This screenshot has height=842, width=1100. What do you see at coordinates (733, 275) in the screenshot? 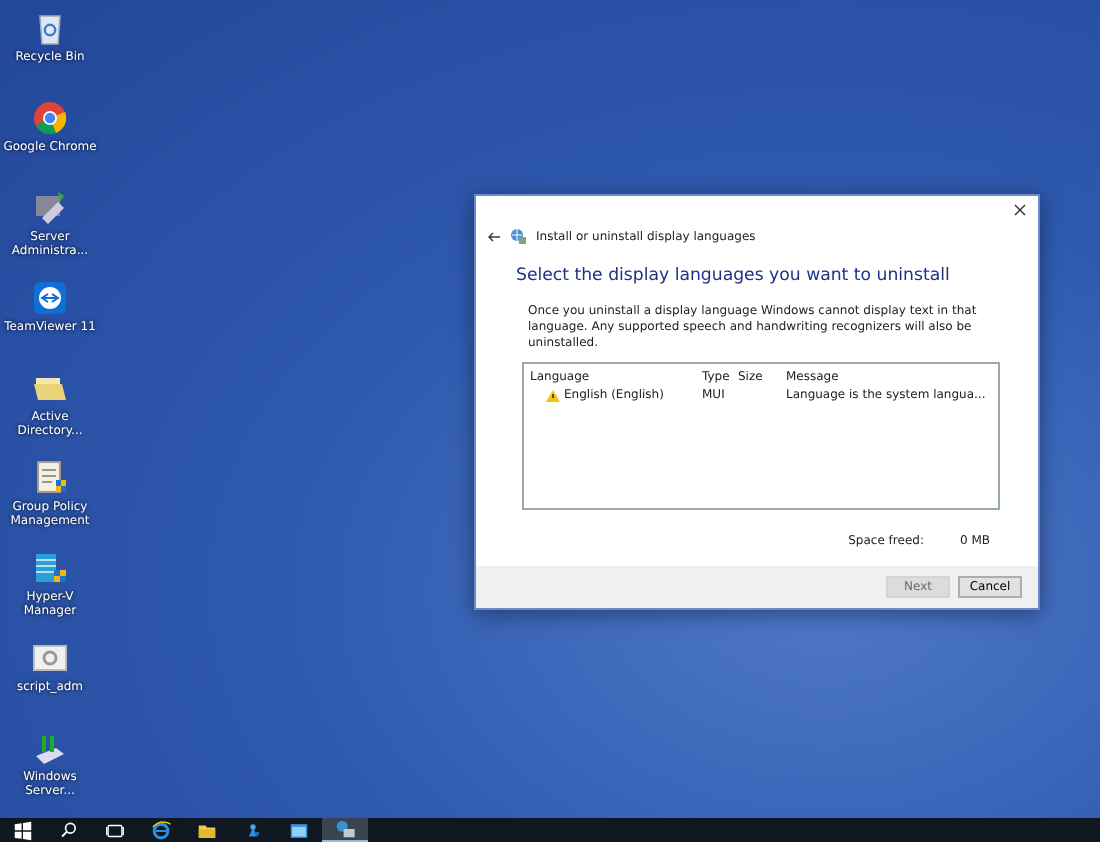
I see `page-heading: Select the display languages you want to uninstall` at bounding box center [733, 275].